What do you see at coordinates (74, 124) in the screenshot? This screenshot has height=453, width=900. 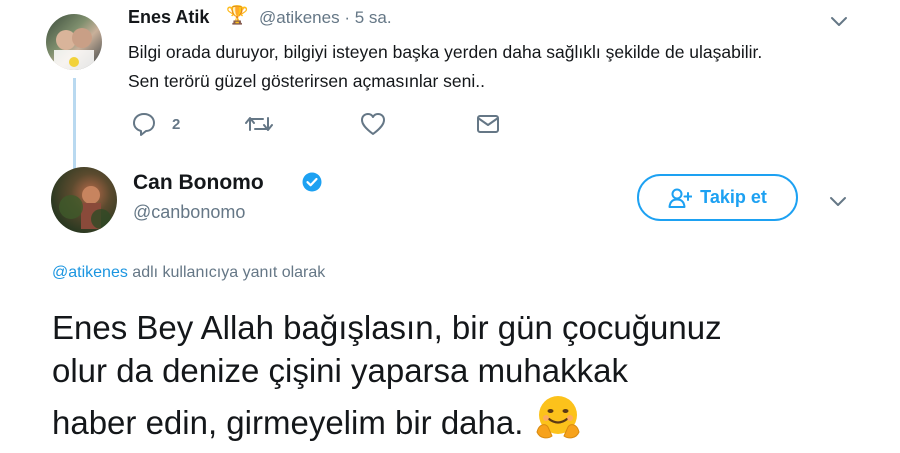 I see `thread-connector-line` at bounding box center [74, 124].